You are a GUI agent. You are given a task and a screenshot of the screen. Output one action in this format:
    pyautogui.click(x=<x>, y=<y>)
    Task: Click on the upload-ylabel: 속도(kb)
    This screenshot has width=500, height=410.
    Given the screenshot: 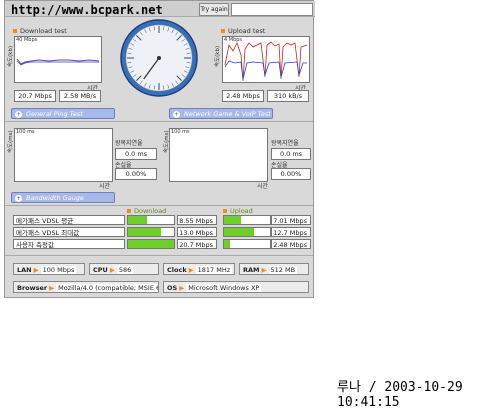 What is the action you would take?
    pyautogui.click(x=218, y=56)
    